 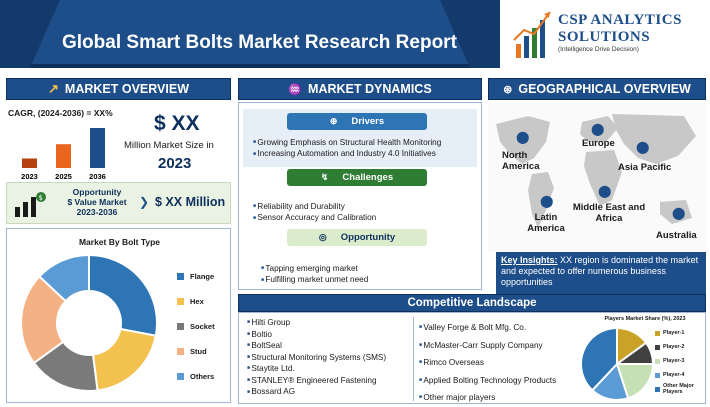 What do you see at coordinates (63, 176) in the screenshot?
I see `bar-label: 2025` at bounding box center [63, 176].